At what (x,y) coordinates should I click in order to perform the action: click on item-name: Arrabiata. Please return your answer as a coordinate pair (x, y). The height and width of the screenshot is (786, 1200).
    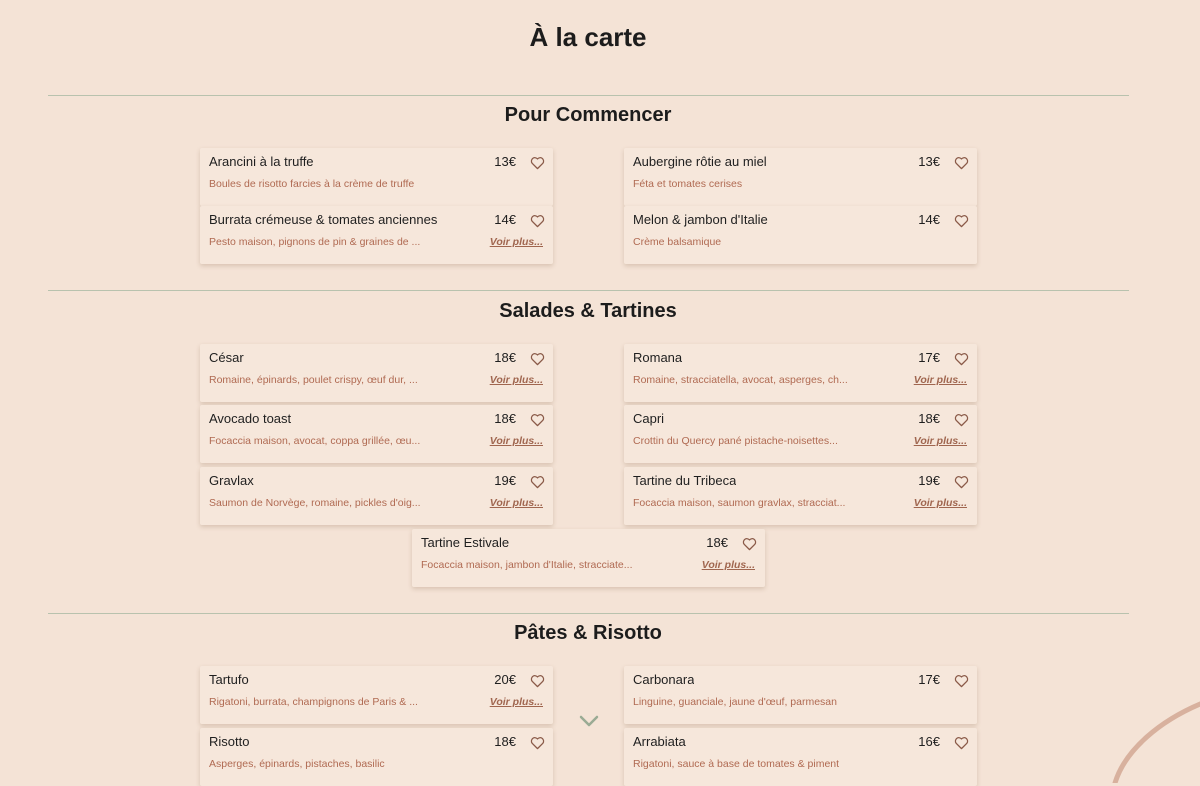
    Looking at the image, I should click on (659, 741).